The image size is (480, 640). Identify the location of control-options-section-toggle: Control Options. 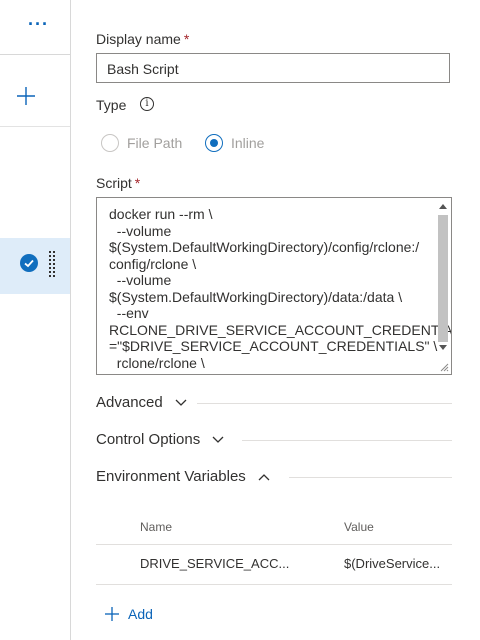
(160, 439).